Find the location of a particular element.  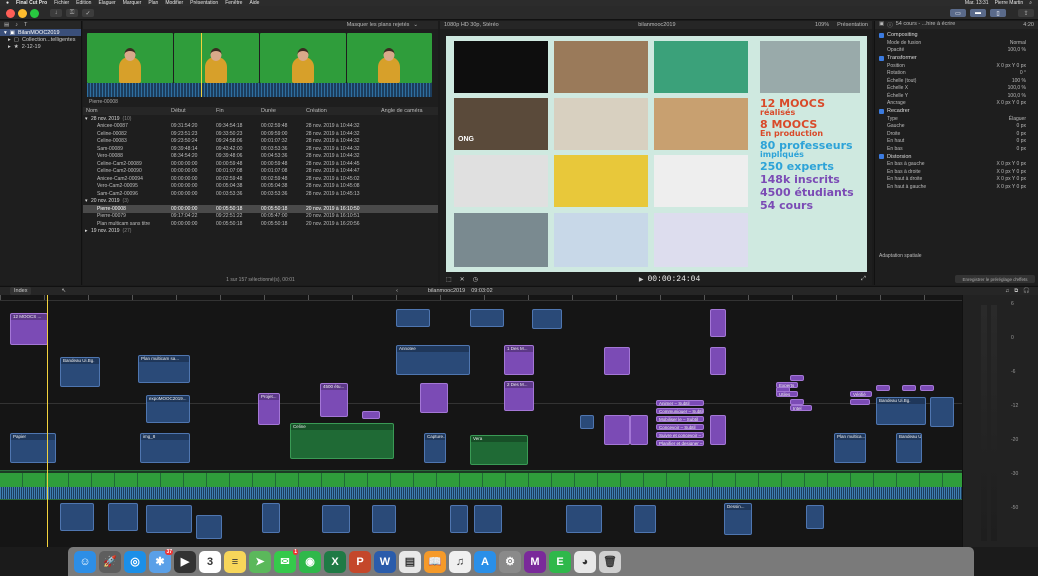

key-icon: ⚿ is located at coordinates (72, 13).